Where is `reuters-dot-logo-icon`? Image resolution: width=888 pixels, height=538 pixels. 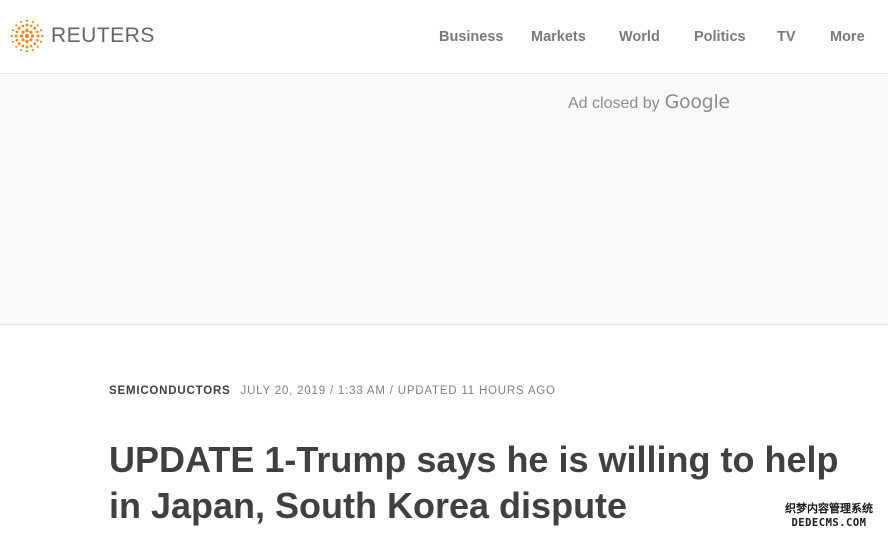 reuters-dot-logo-icon is located at coordinates (27, 36).